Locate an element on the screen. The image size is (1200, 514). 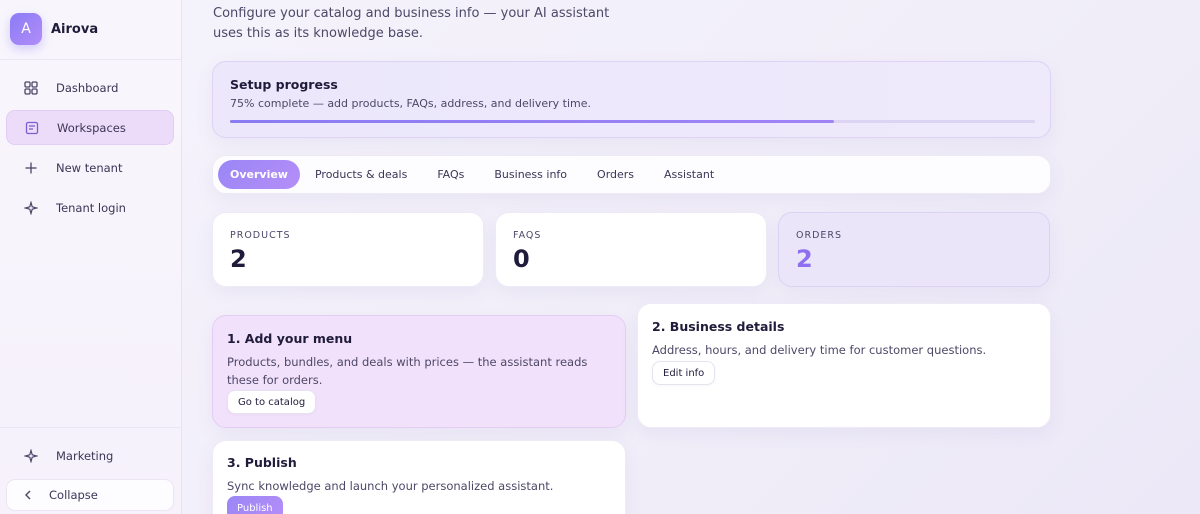
tab-assistant: Assistant is located at coordinates (689, 174).